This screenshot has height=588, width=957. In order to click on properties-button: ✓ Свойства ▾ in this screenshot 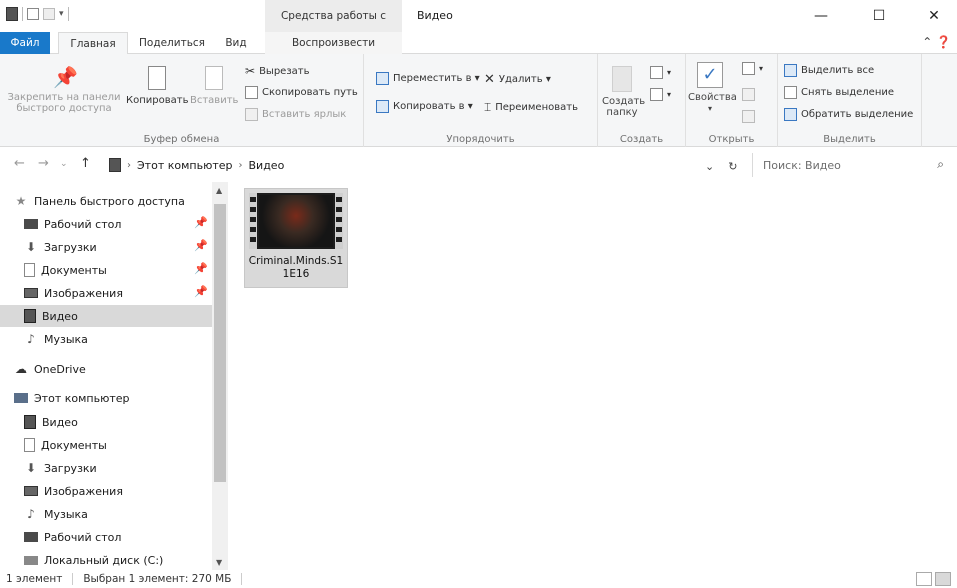, I will do `click(712, 88)`.